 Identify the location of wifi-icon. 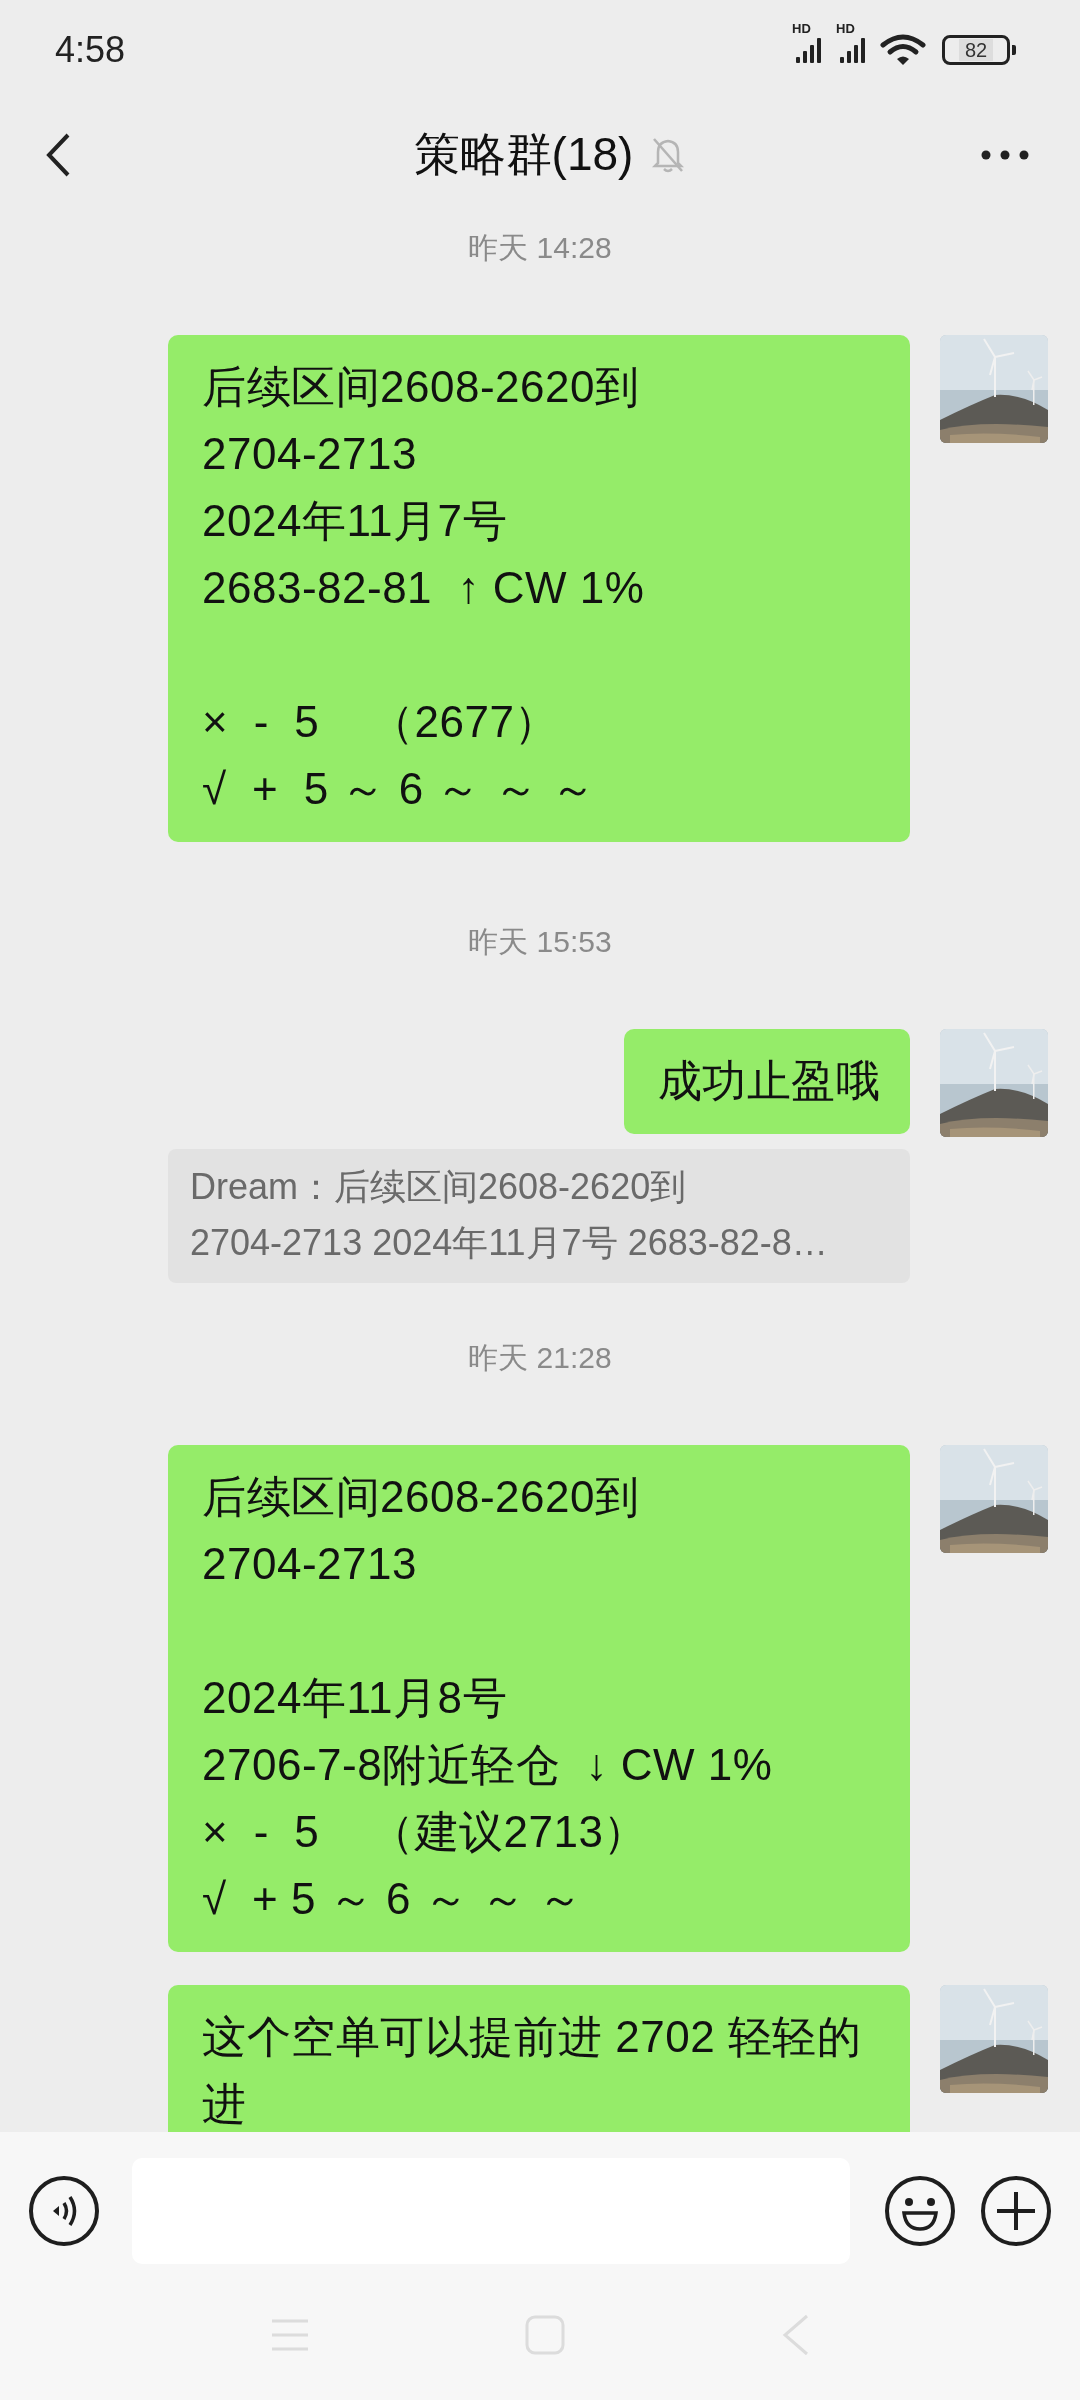
(903, 50).